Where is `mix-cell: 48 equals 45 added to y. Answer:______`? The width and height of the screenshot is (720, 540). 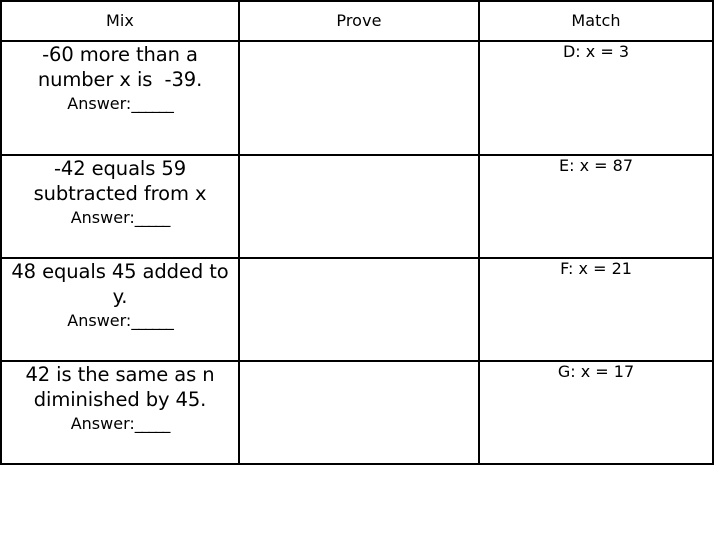 mix-cell: 48 equals 45 added to y. Answer:______ is located at coordinates (120, 309).